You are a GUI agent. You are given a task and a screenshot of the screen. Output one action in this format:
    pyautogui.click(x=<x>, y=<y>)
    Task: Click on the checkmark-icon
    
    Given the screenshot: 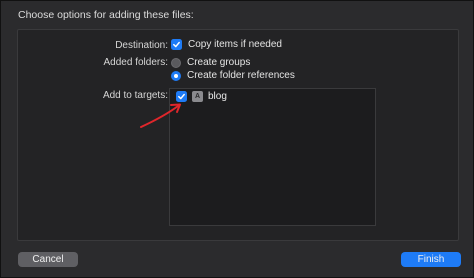 What is the action you would take?
    pyautogui.click(x=176, y=44)
    